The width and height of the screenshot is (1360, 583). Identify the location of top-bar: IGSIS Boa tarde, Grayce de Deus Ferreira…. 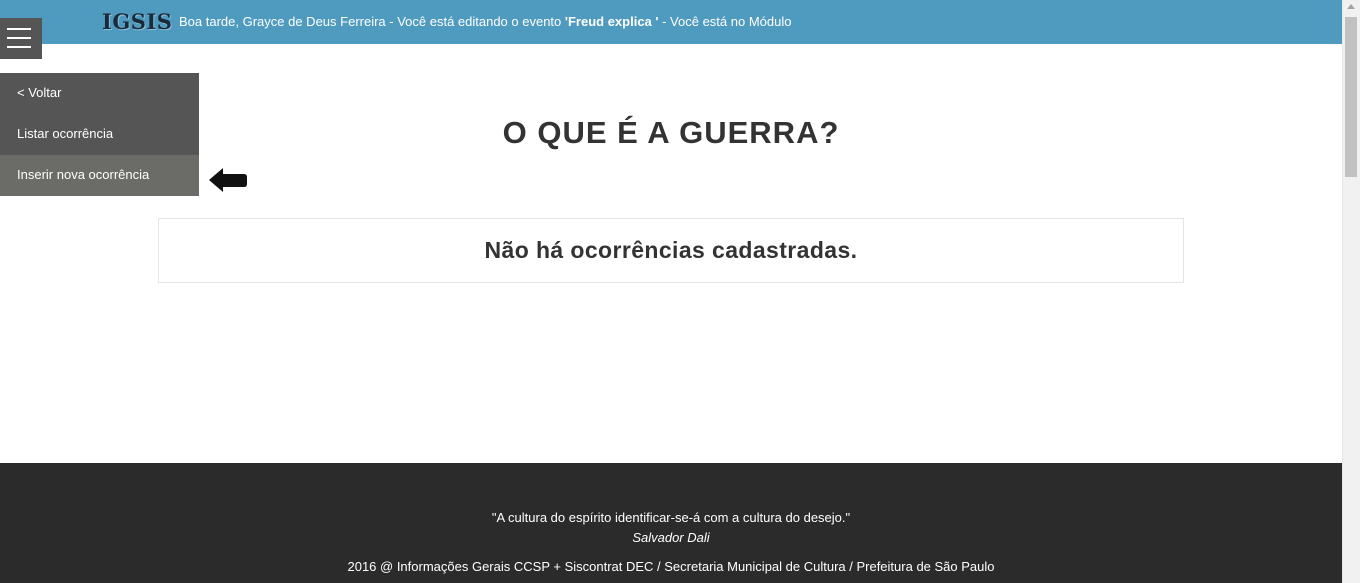
(671, 22).